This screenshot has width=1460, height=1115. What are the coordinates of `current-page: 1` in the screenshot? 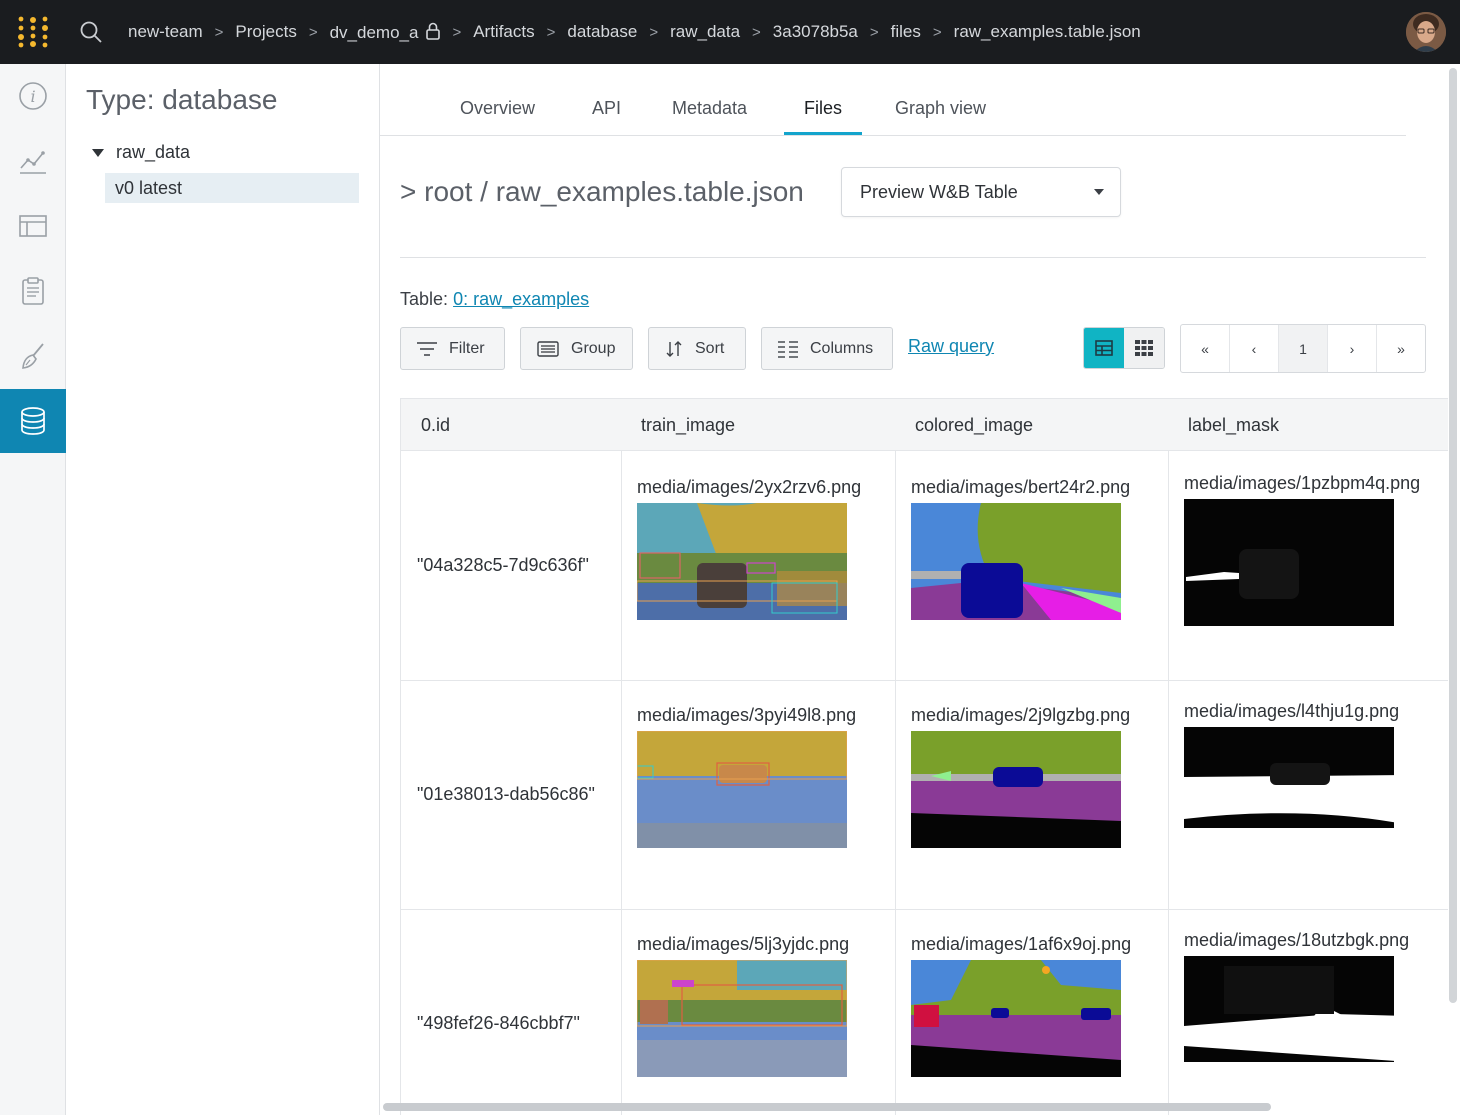 It's located at (1303, 348).